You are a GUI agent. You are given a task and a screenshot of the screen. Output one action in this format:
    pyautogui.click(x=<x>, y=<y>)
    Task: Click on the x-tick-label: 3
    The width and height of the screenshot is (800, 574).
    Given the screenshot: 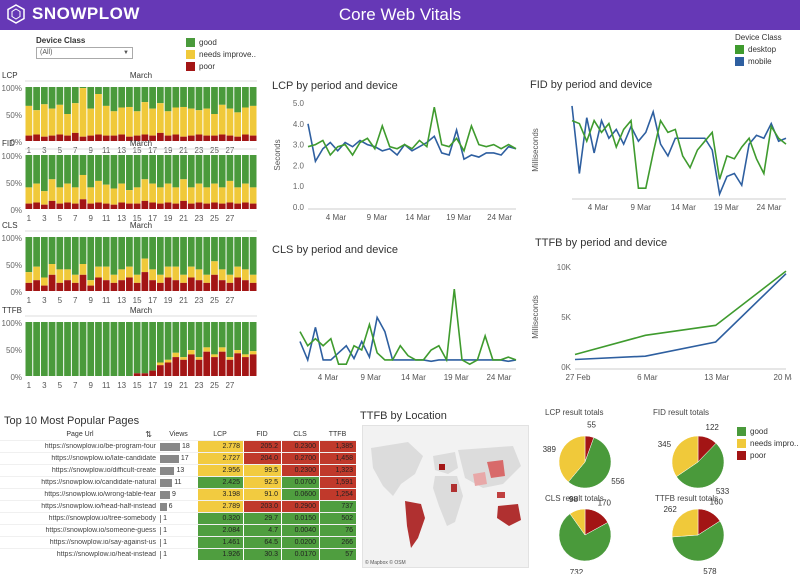 What is the action you would take?
    pyautogui.click(x=44, y=385)
    